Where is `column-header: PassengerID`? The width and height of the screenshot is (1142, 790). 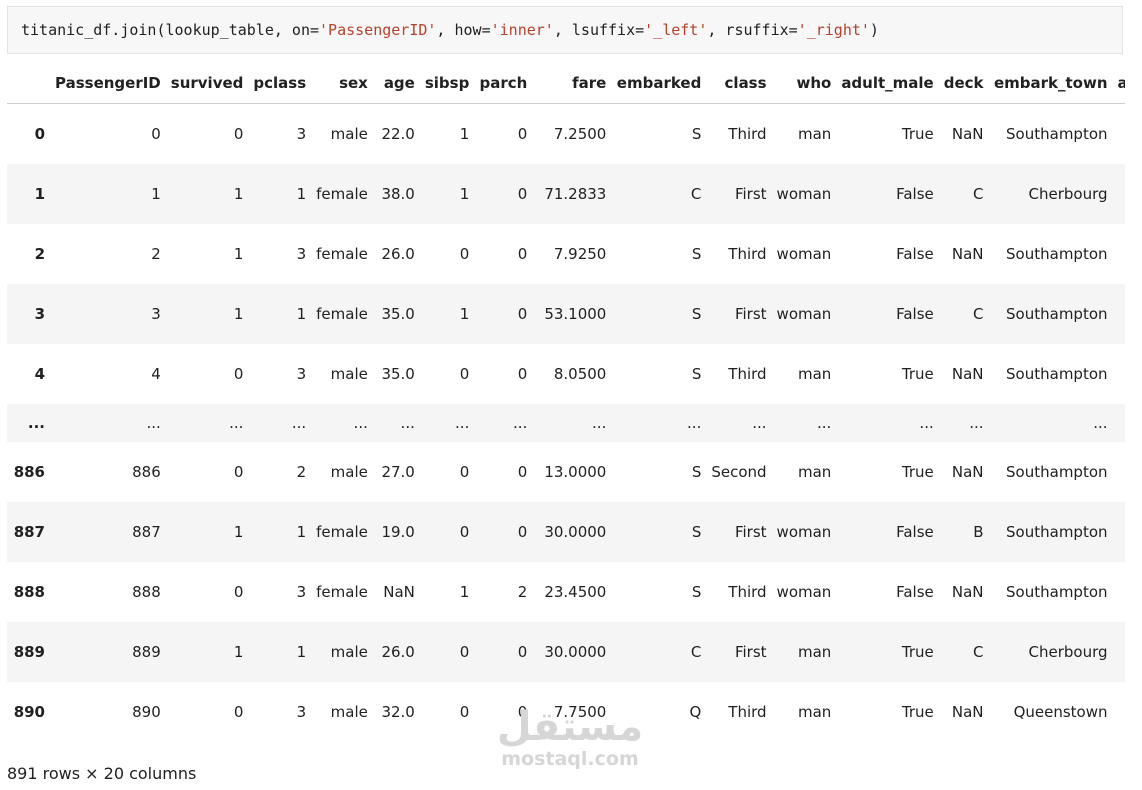
column-header: PassengerID is located at coordinates (108, 83).